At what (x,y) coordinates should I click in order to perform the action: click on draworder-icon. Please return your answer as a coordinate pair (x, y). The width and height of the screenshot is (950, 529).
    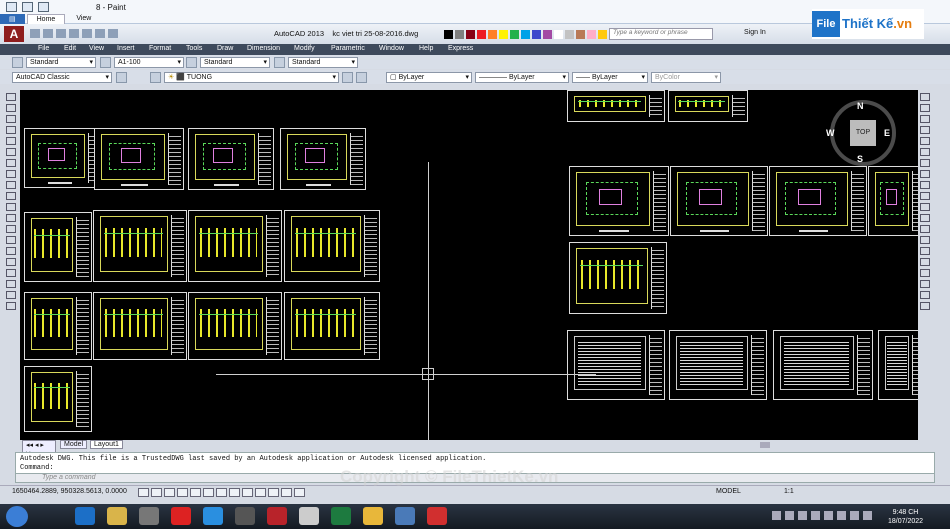
    Looking at the image, I should click on (925, 295).